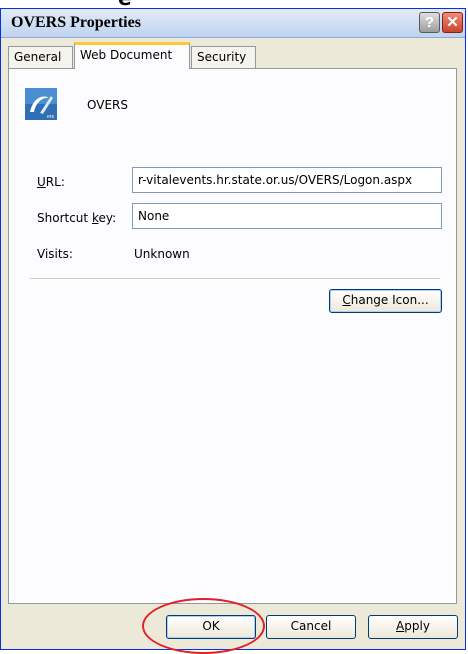 The width and height of the screenshot is (468, 654). What do you see at coordinates (235, 278) in the screenshot?
I see `separator` at bounding box center [235, 278].